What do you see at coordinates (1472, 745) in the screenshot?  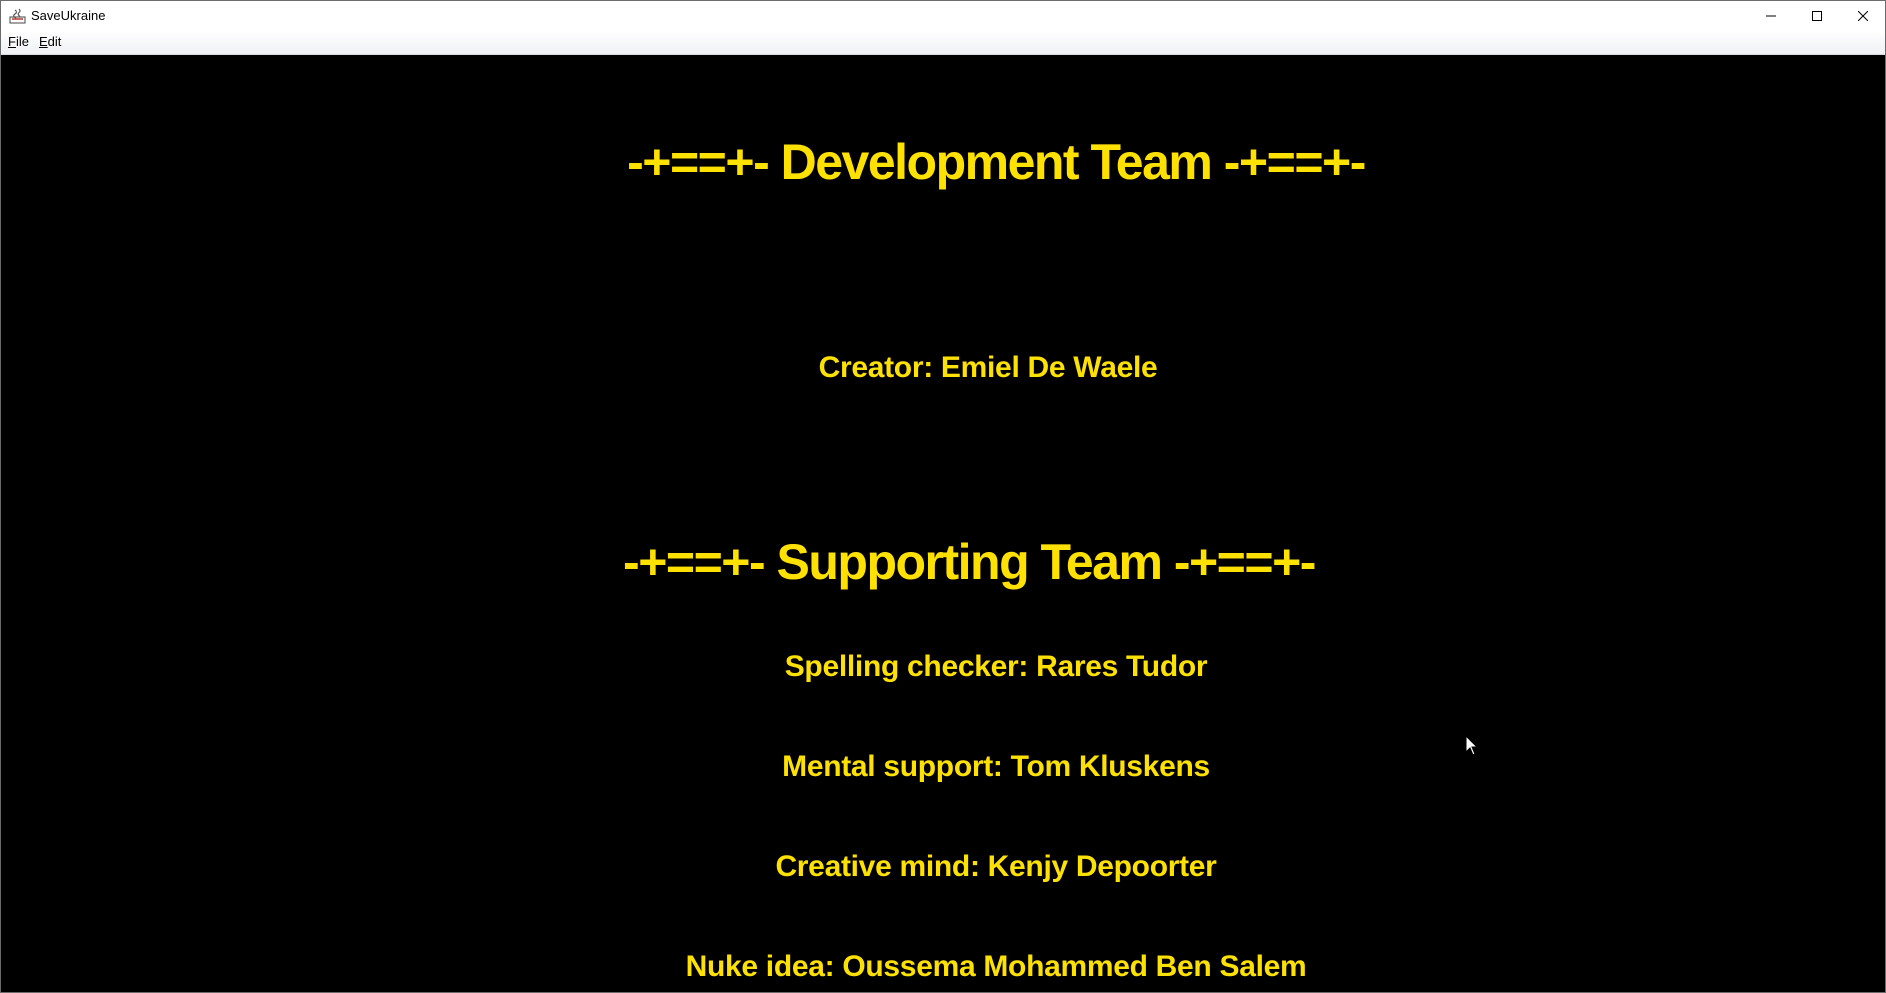 I see `mouse-pointer-icon` at bounding box center [1472, 745].